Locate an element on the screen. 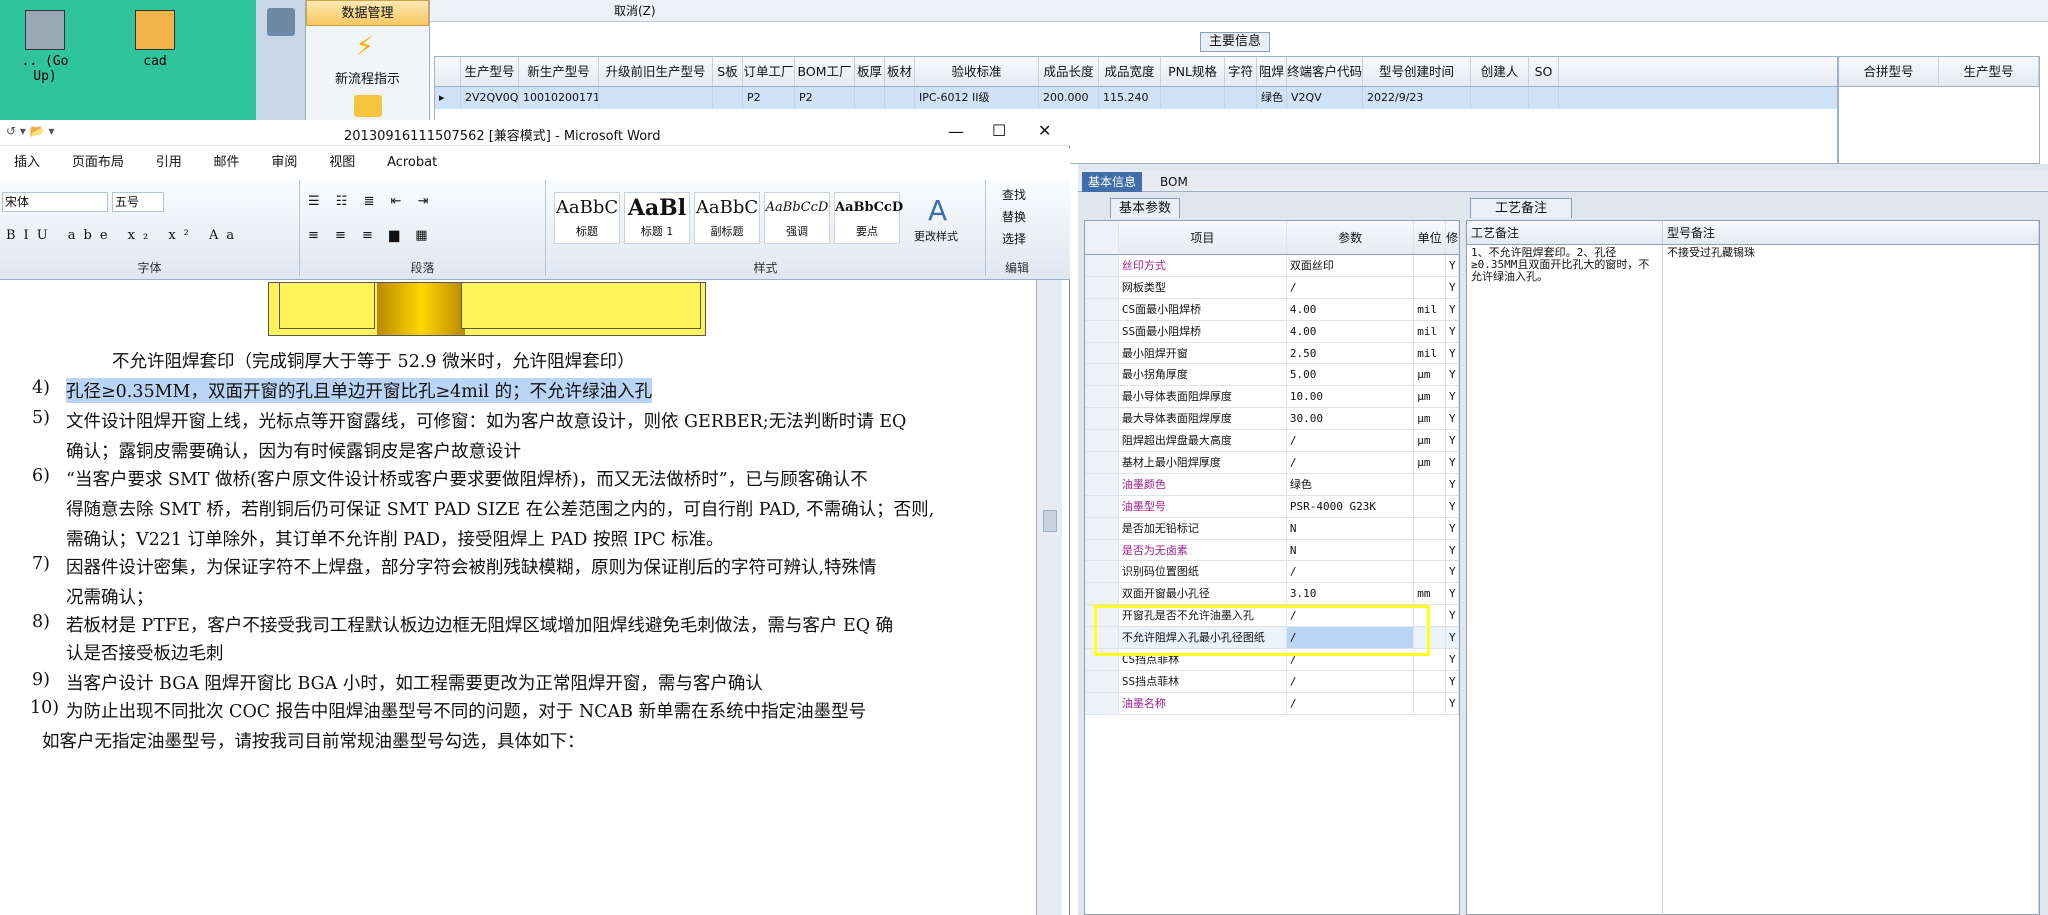  grid-cell: 200.000 is located at coordinates (1069, 98).